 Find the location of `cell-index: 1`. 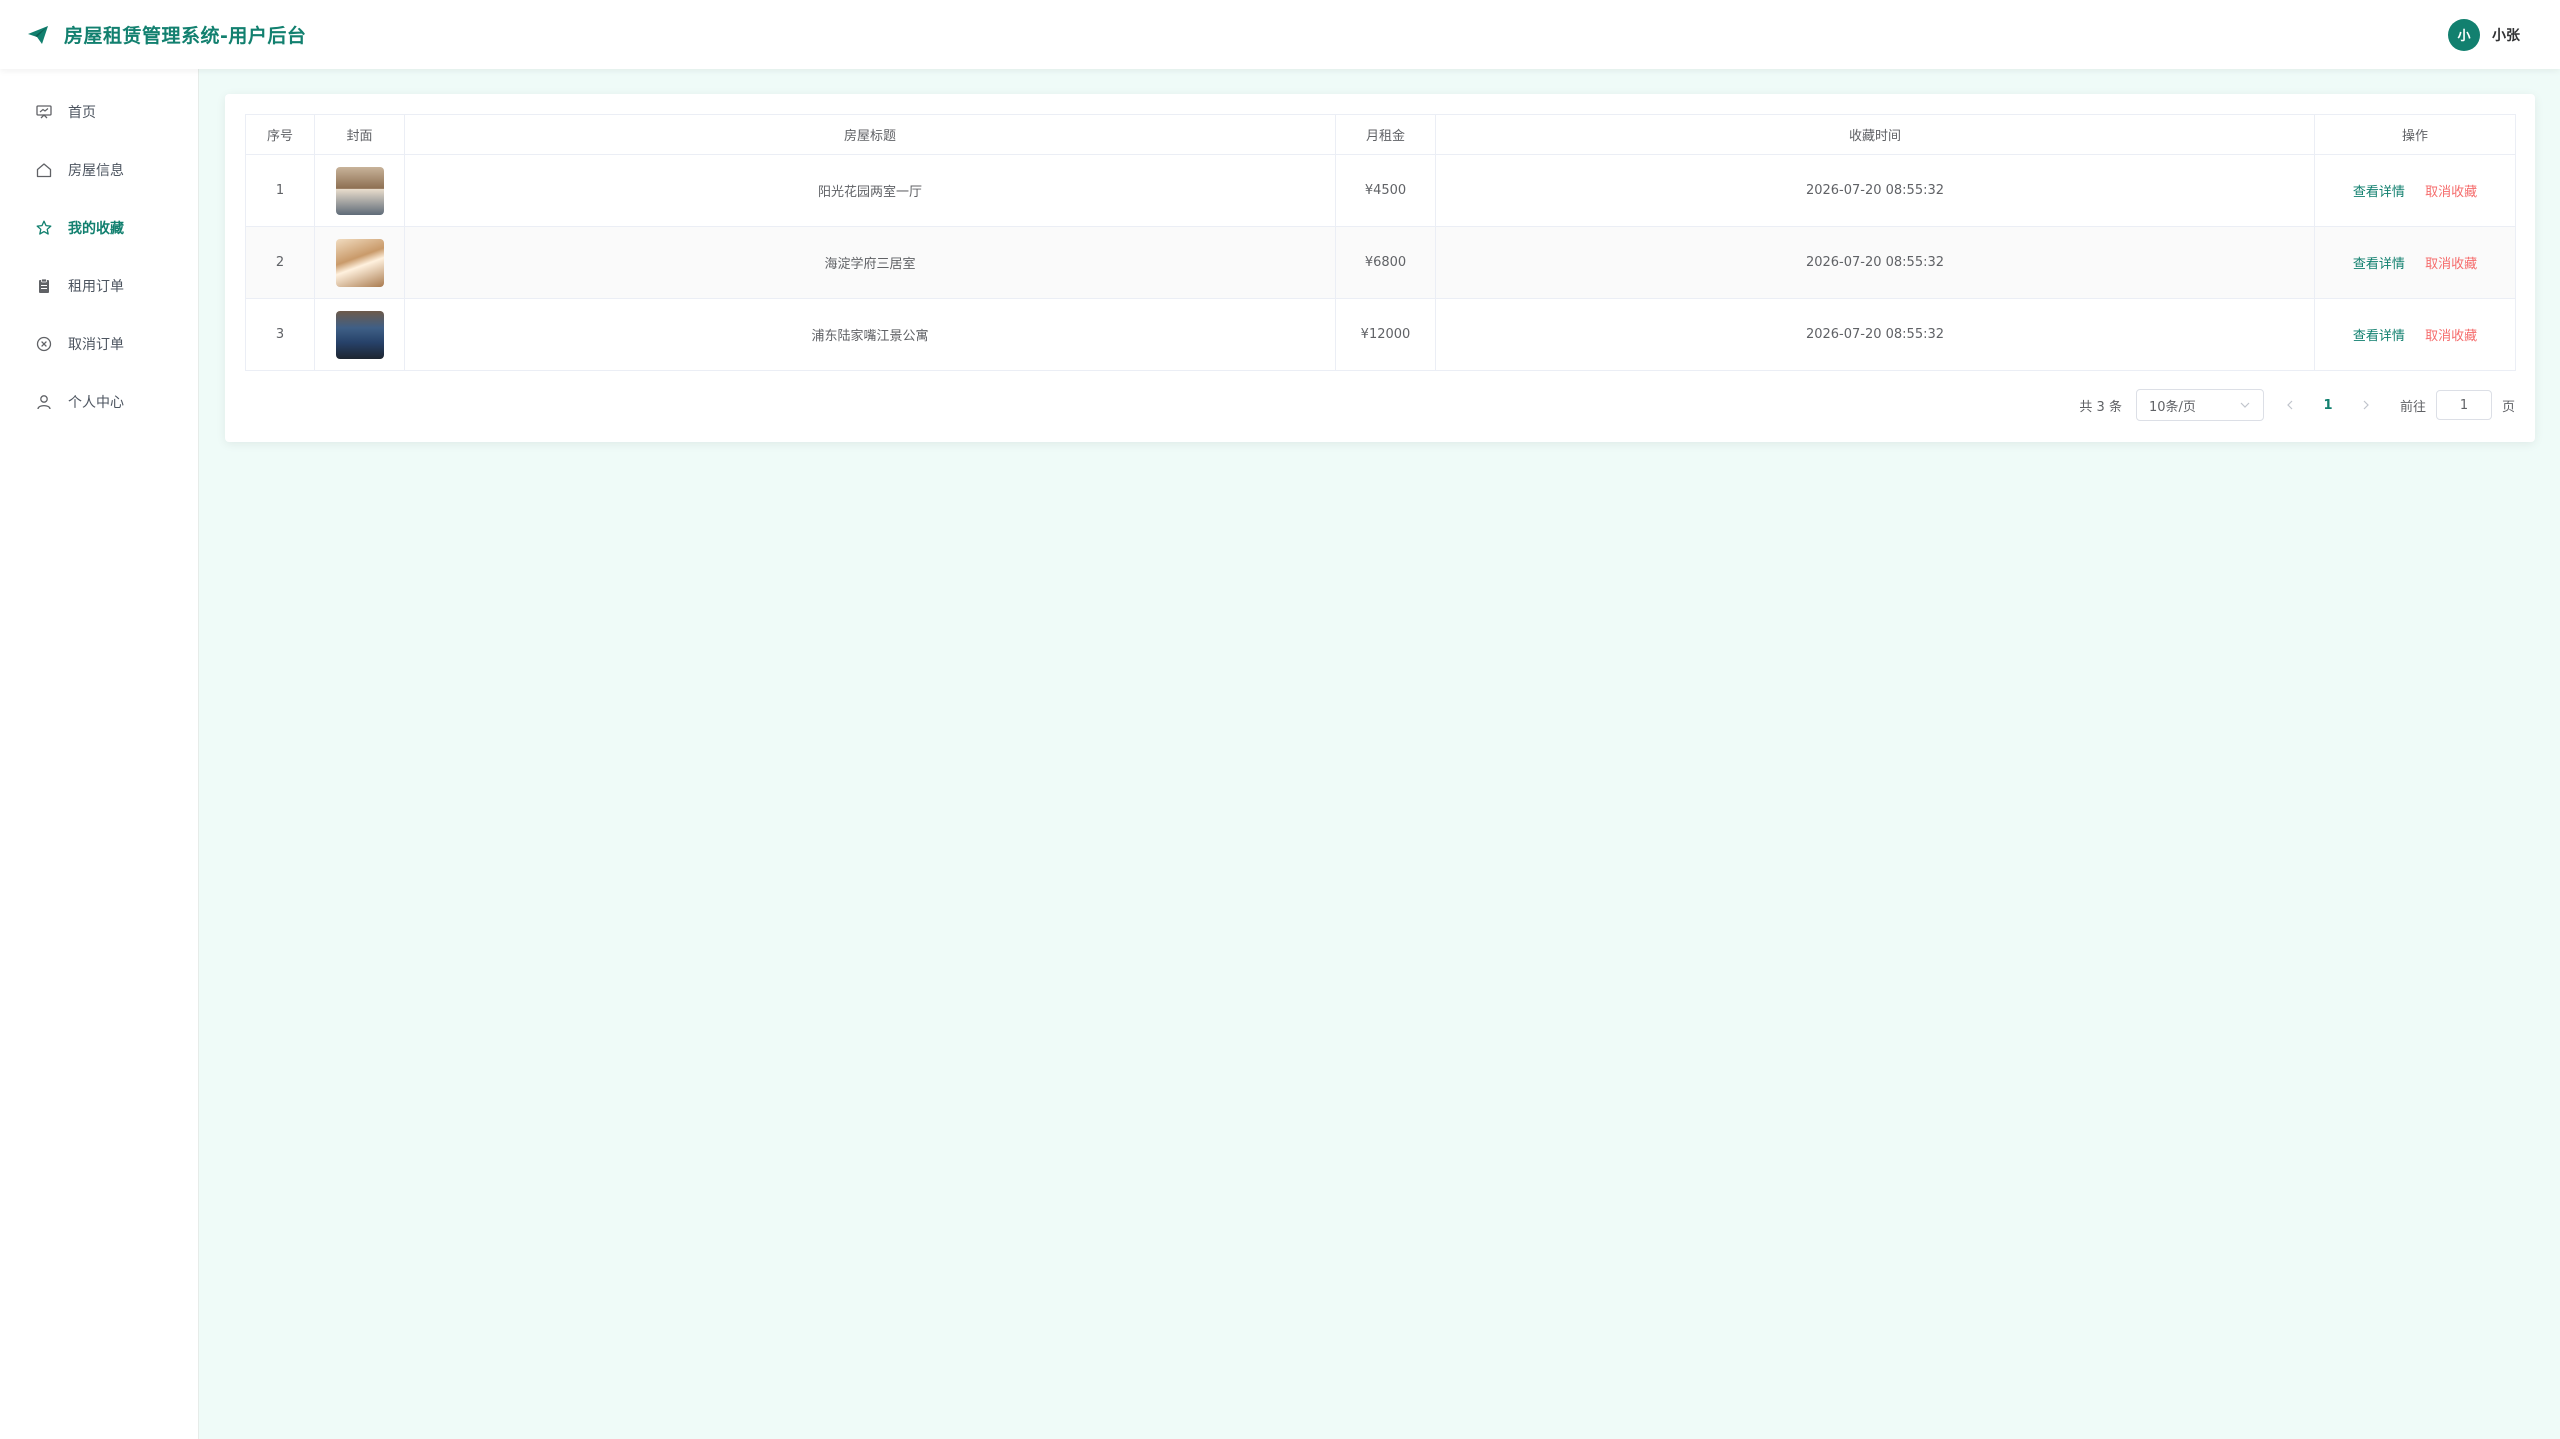

cell-index: 1 is located at coordinates (280, 190).